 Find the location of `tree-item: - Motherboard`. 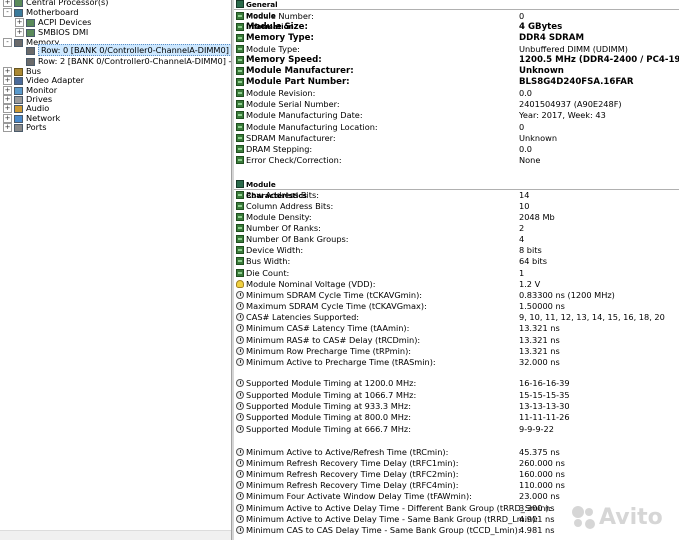

tree-item: - Motherboard is located at coordinates (41, 12).